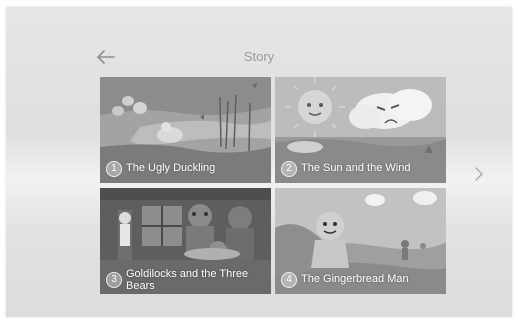  Describe the element at coordinates (360, 130) in the screenshot. I see `story-card-sun-and-wind: 2 The Sun and the Wind` at that location.